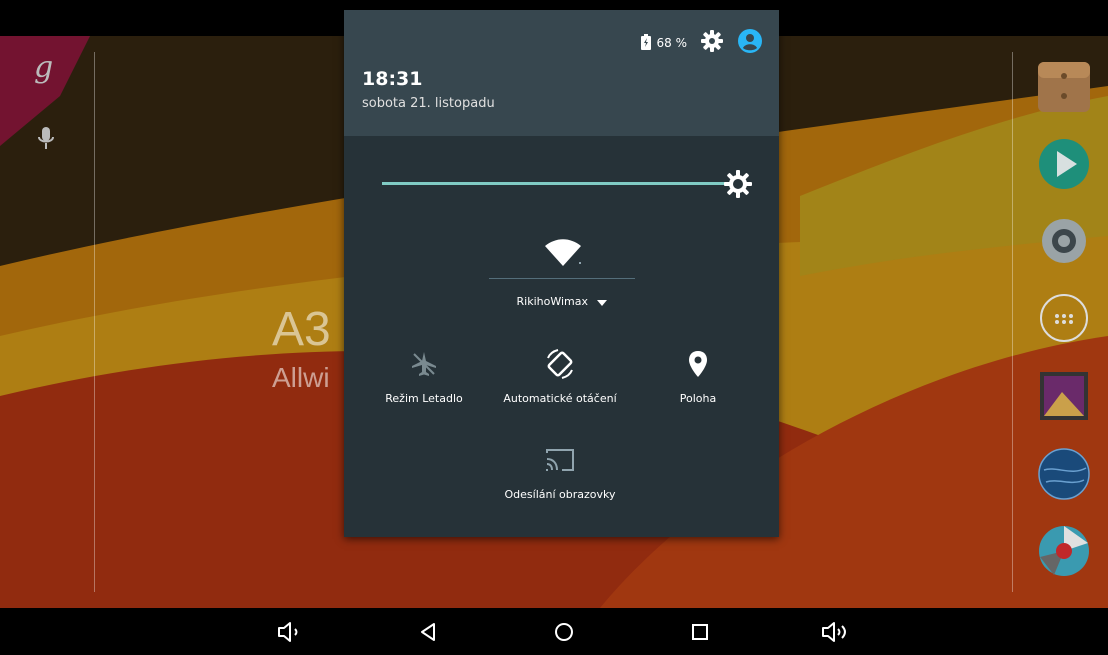  I want to click on navigation-bar, so click(554, 631).